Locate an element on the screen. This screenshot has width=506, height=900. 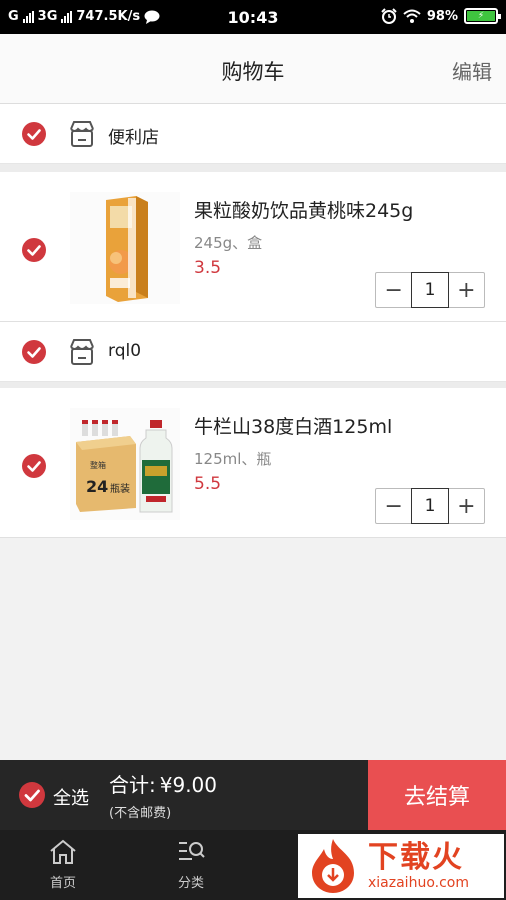
page-header: 购物车 编辑 is located at coordinates (253, 69).